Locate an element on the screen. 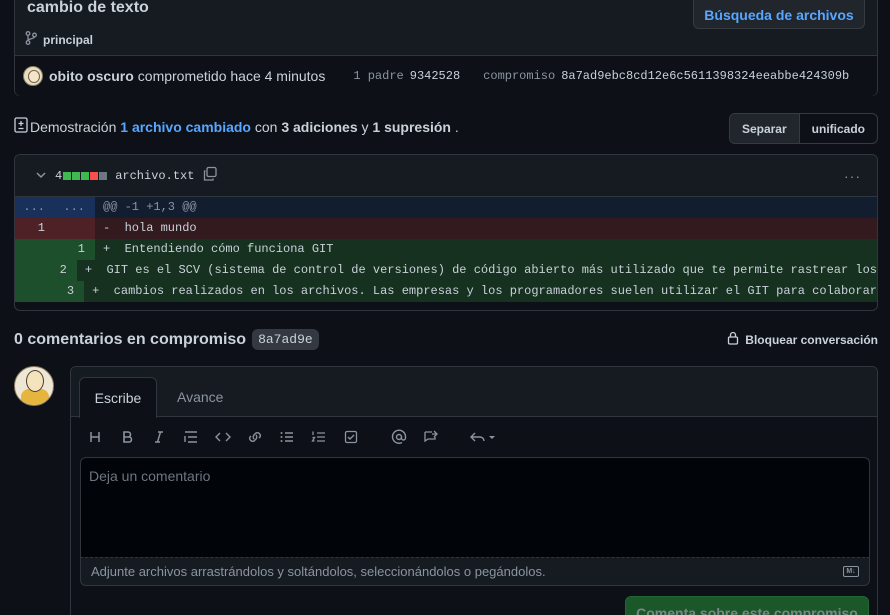  user-avatar is located at coordinates (34, 386).